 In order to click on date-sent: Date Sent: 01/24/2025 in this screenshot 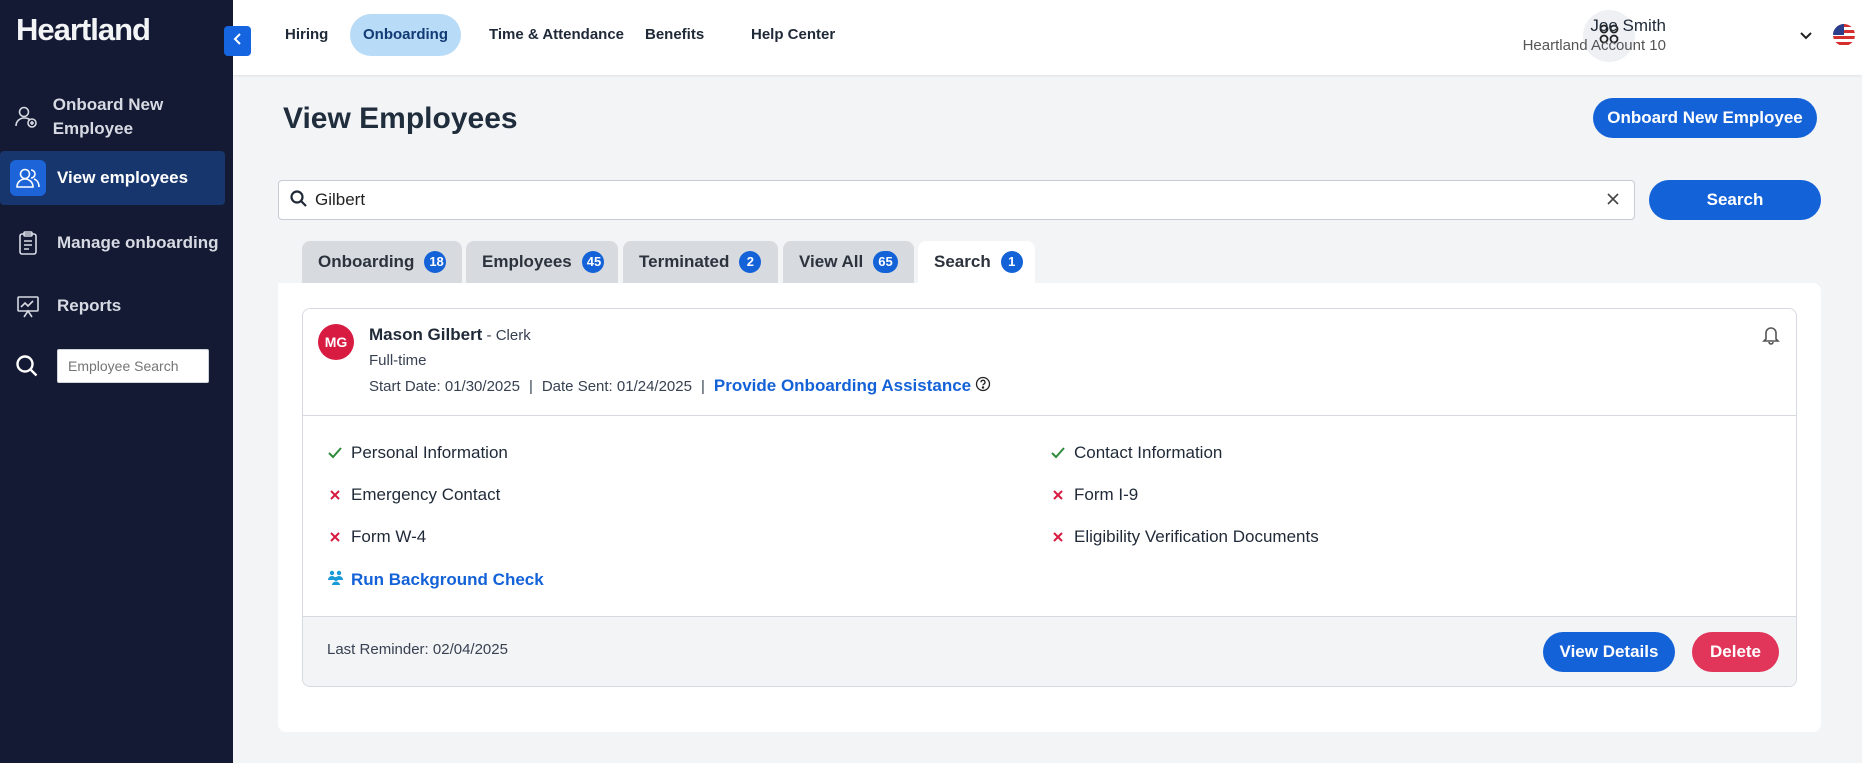, I will do `click(616, 386)`.